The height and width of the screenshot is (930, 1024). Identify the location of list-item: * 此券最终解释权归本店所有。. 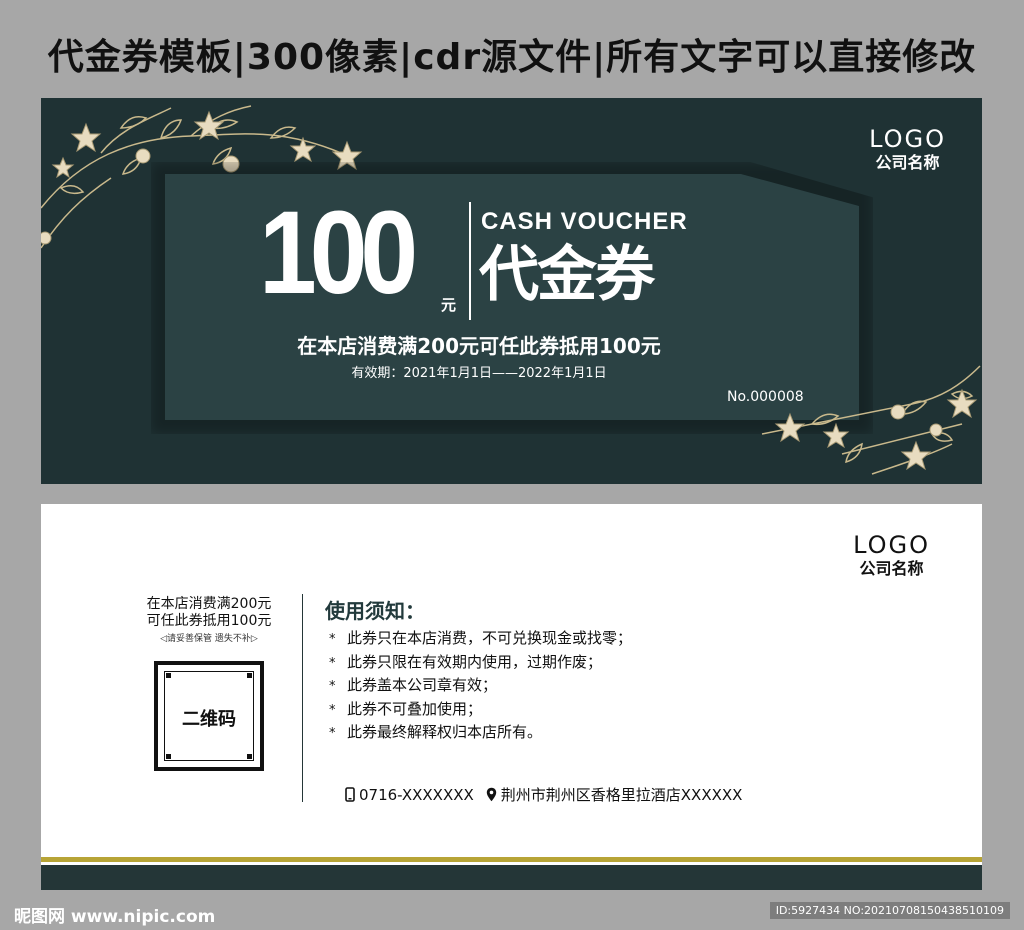
(436, 732).